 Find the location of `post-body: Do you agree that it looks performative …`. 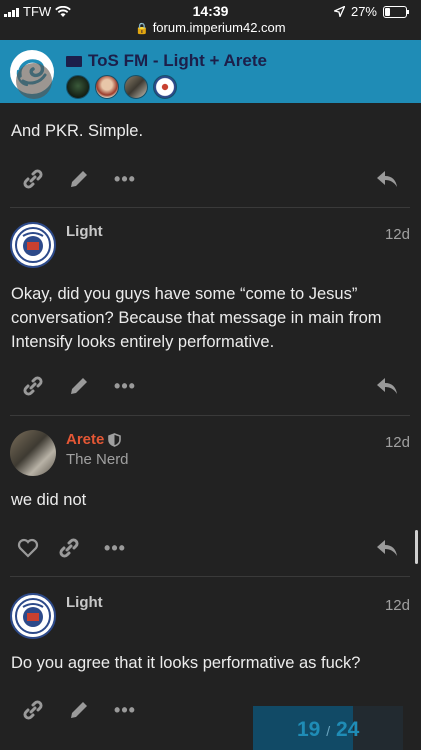

post-body: Do you agree that it looks performative … is located at coordinates (186, 663).